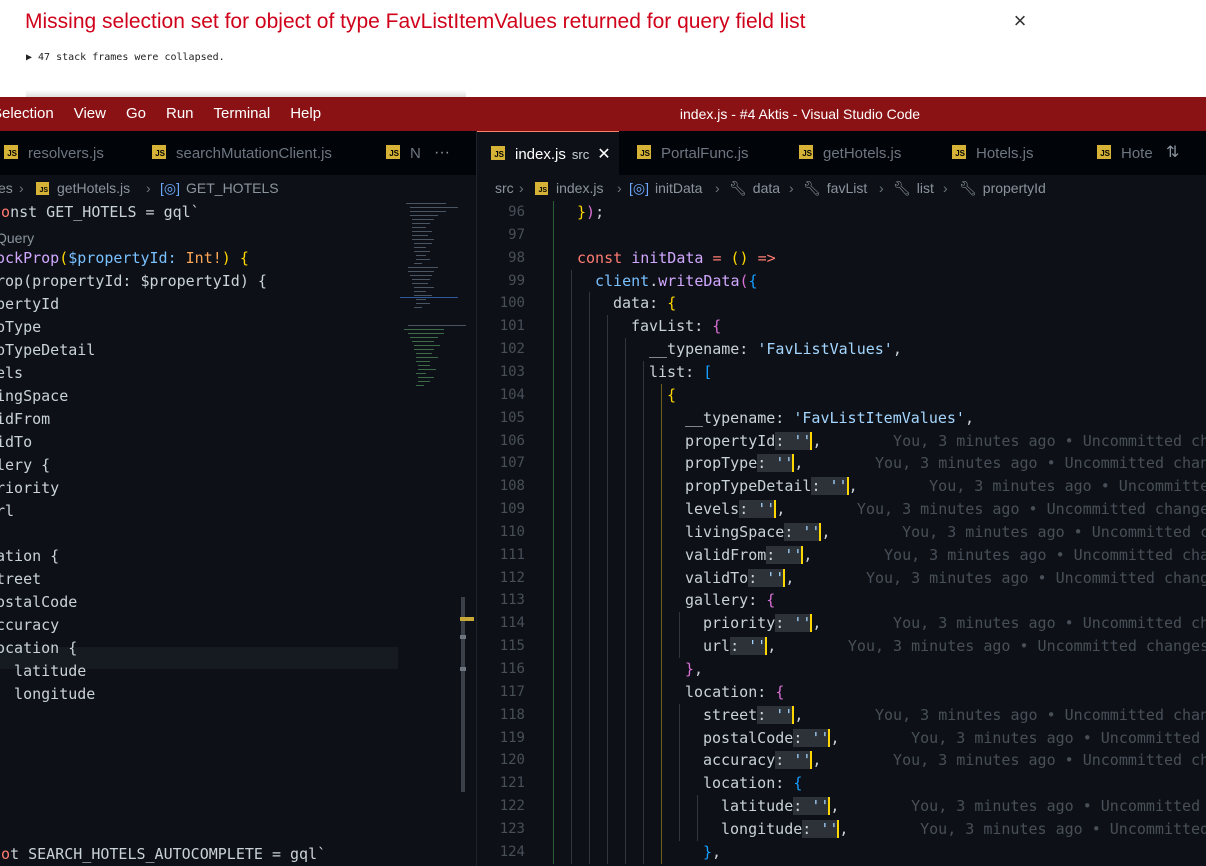  What do you see at coordinates (219, 188) in the screenshot?
I see `breadcrumb-symbol: [◎] GET_HOTELS` at bounding box center [219, 188].